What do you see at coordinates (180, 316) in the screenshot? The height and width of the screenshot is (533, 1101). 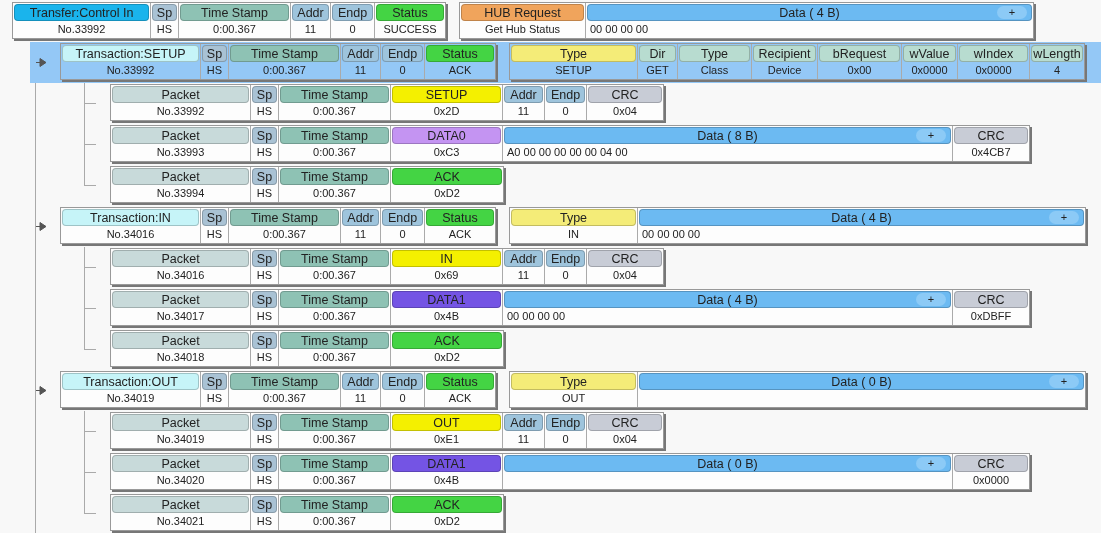 I see `field-value: No.34017` at bounding box center [180, 316].